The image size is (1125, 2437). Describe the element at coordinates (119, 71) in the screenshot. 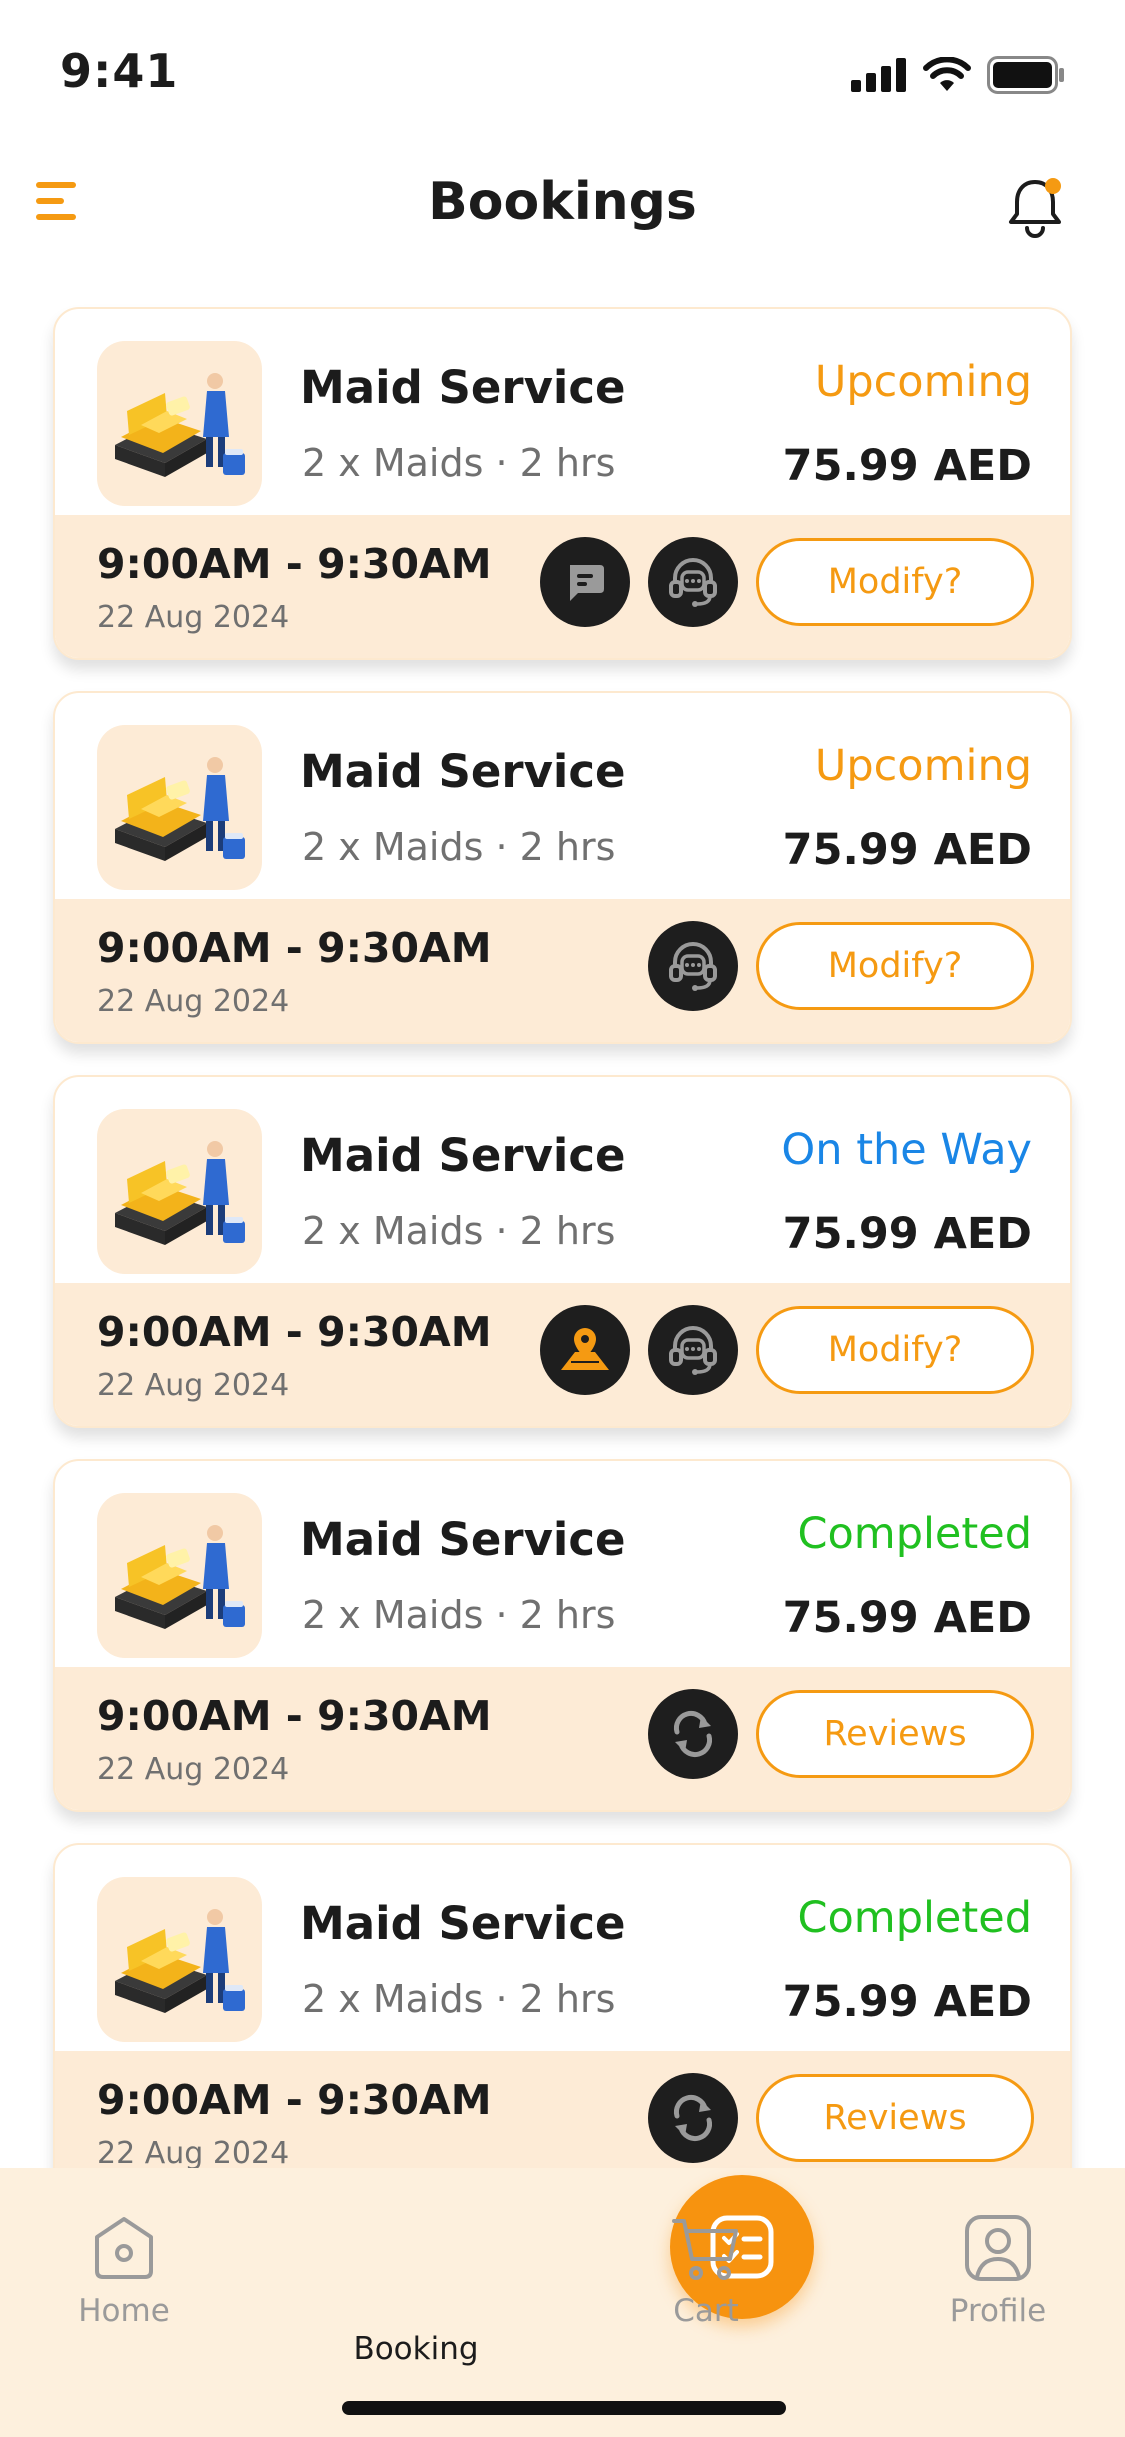

I see `status-time: 9:41` at that location.